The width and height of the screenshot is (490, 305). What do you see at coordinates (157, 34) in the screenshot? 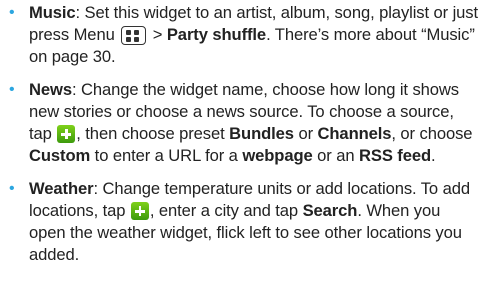
I see `item-text: >` at bounding box center [157, 34].